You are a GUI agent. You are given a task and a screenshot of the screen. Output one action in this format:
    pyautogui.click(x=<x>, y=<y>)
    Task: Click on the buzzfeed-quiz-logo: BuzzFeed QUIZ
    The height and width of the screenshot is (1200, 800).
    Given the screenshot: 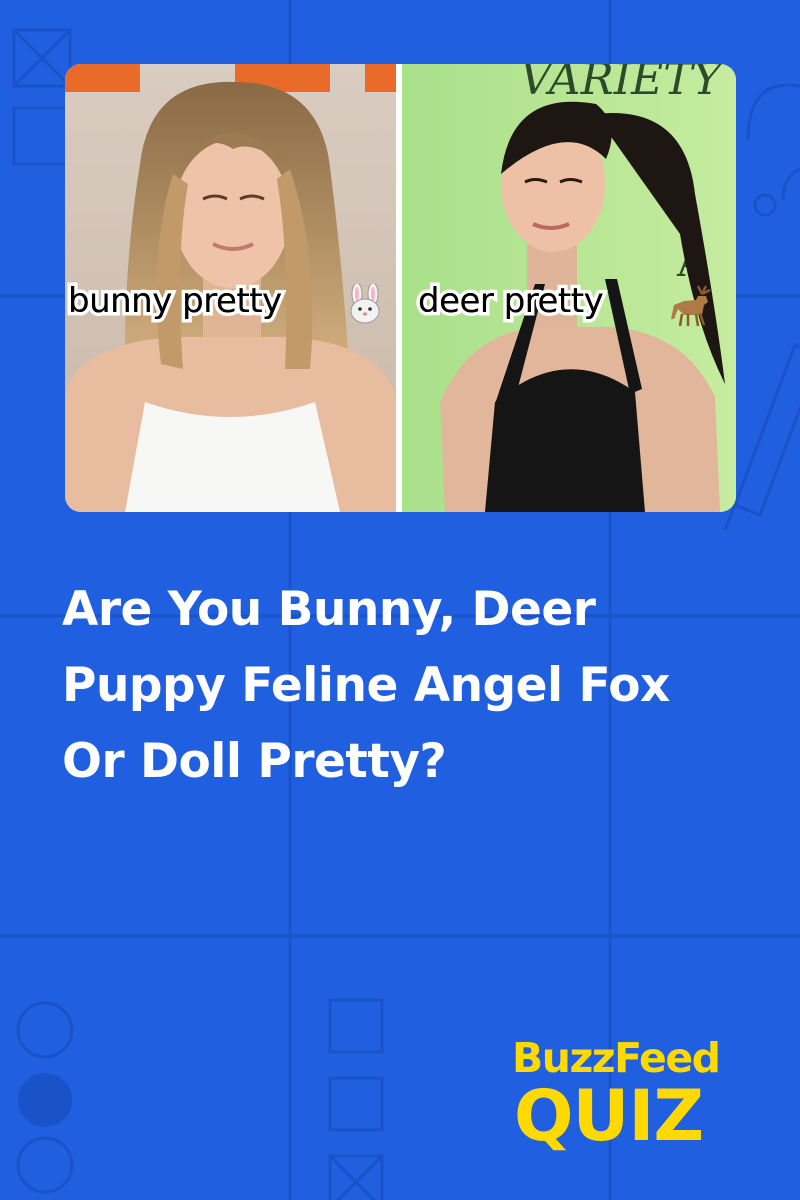 What is the action you would take?
    pyautogui.click(x=627, y=1095)
    